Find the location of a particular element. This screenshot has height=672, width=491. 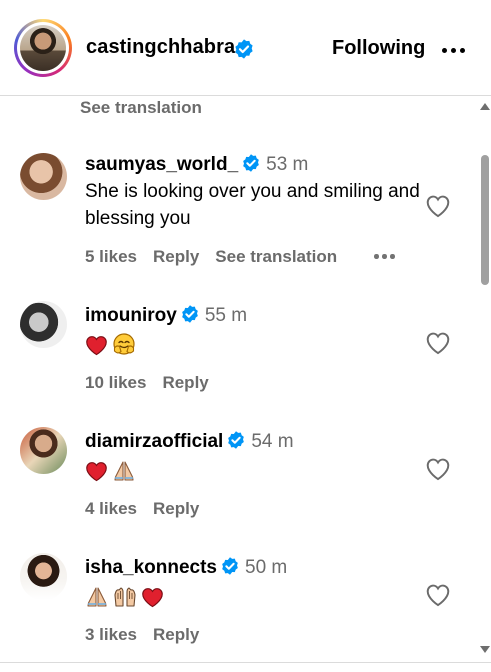

post-header: castingchhabra Following is located at coordinates (245, 48).